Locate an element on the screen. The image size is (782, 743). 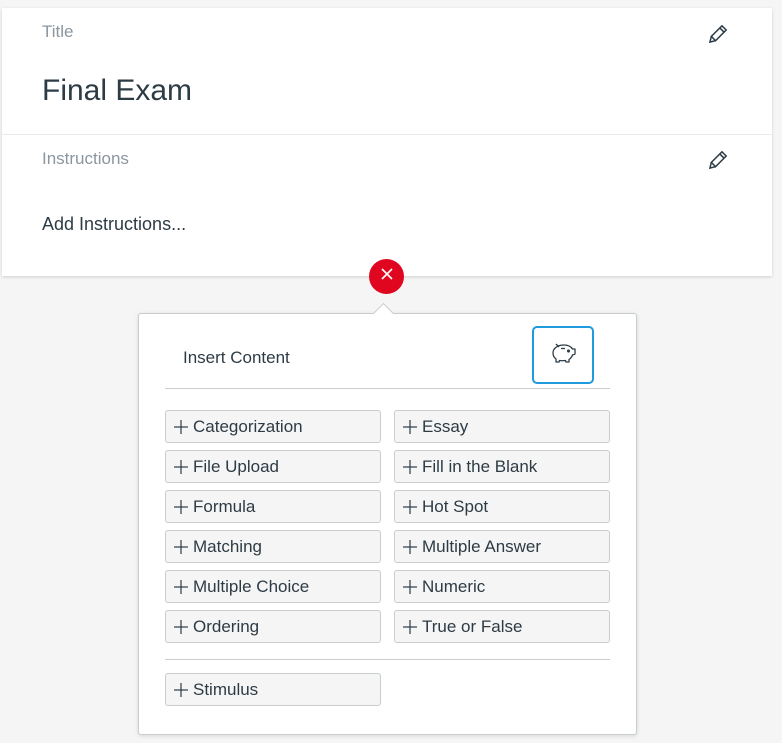
popover-caret is located at coordinates (383, 313).